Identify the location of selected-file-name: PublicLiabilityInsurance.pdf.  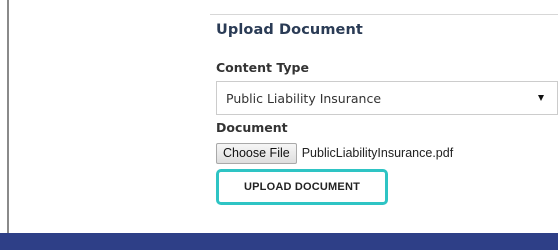
(377, 153).